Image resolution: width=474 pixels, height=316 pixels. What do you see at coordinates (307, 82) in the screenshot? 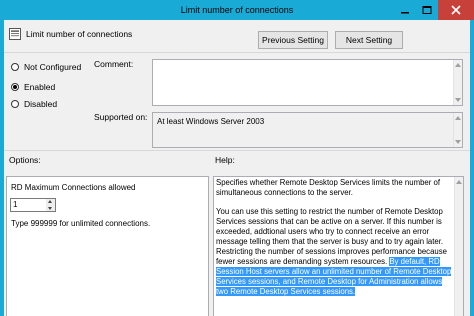
I see `comment-textarea` at bounding box center [307, 82].